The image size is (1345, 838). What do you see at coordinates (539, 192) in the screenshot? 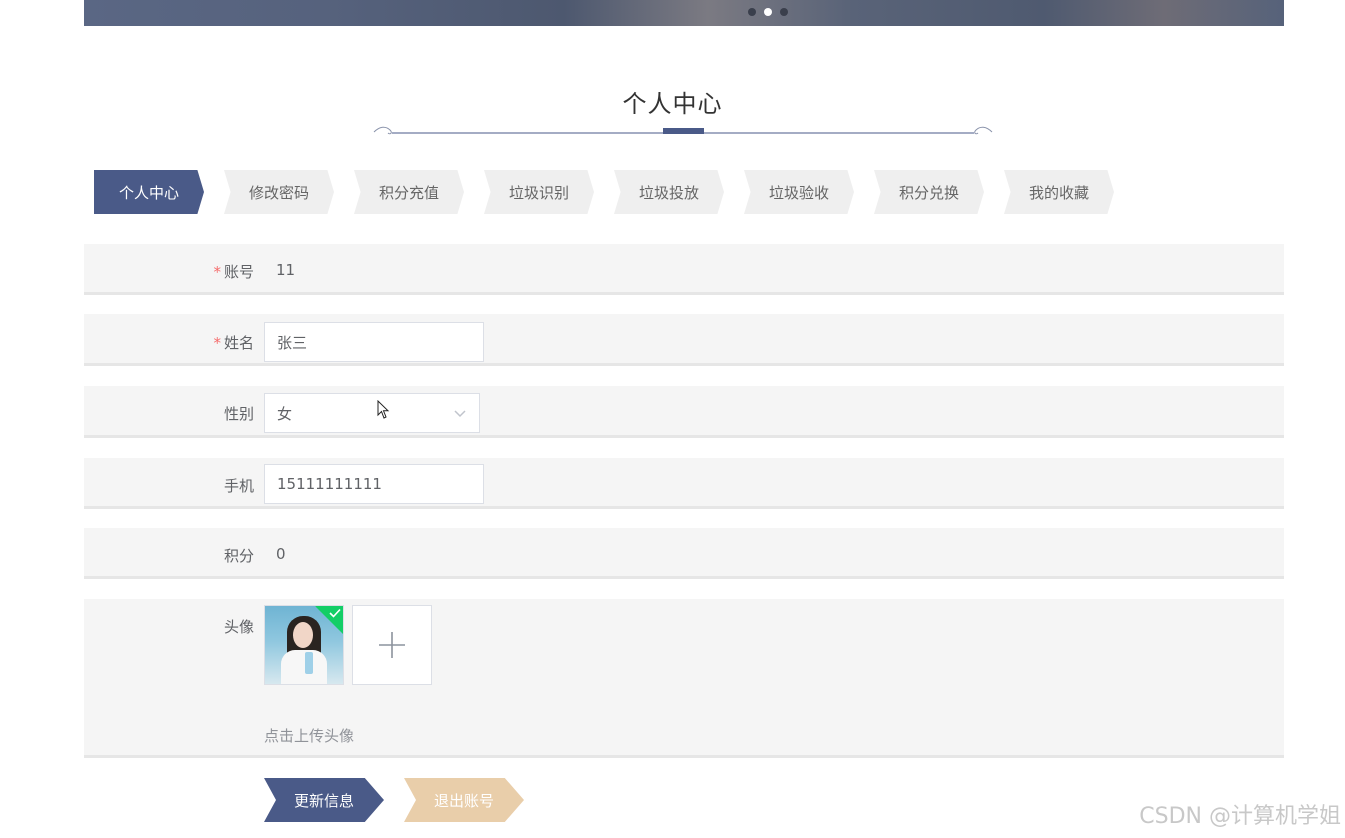
I see `tab-garbage-recognition: 垃圾识别` at bounding box center [539, 192].